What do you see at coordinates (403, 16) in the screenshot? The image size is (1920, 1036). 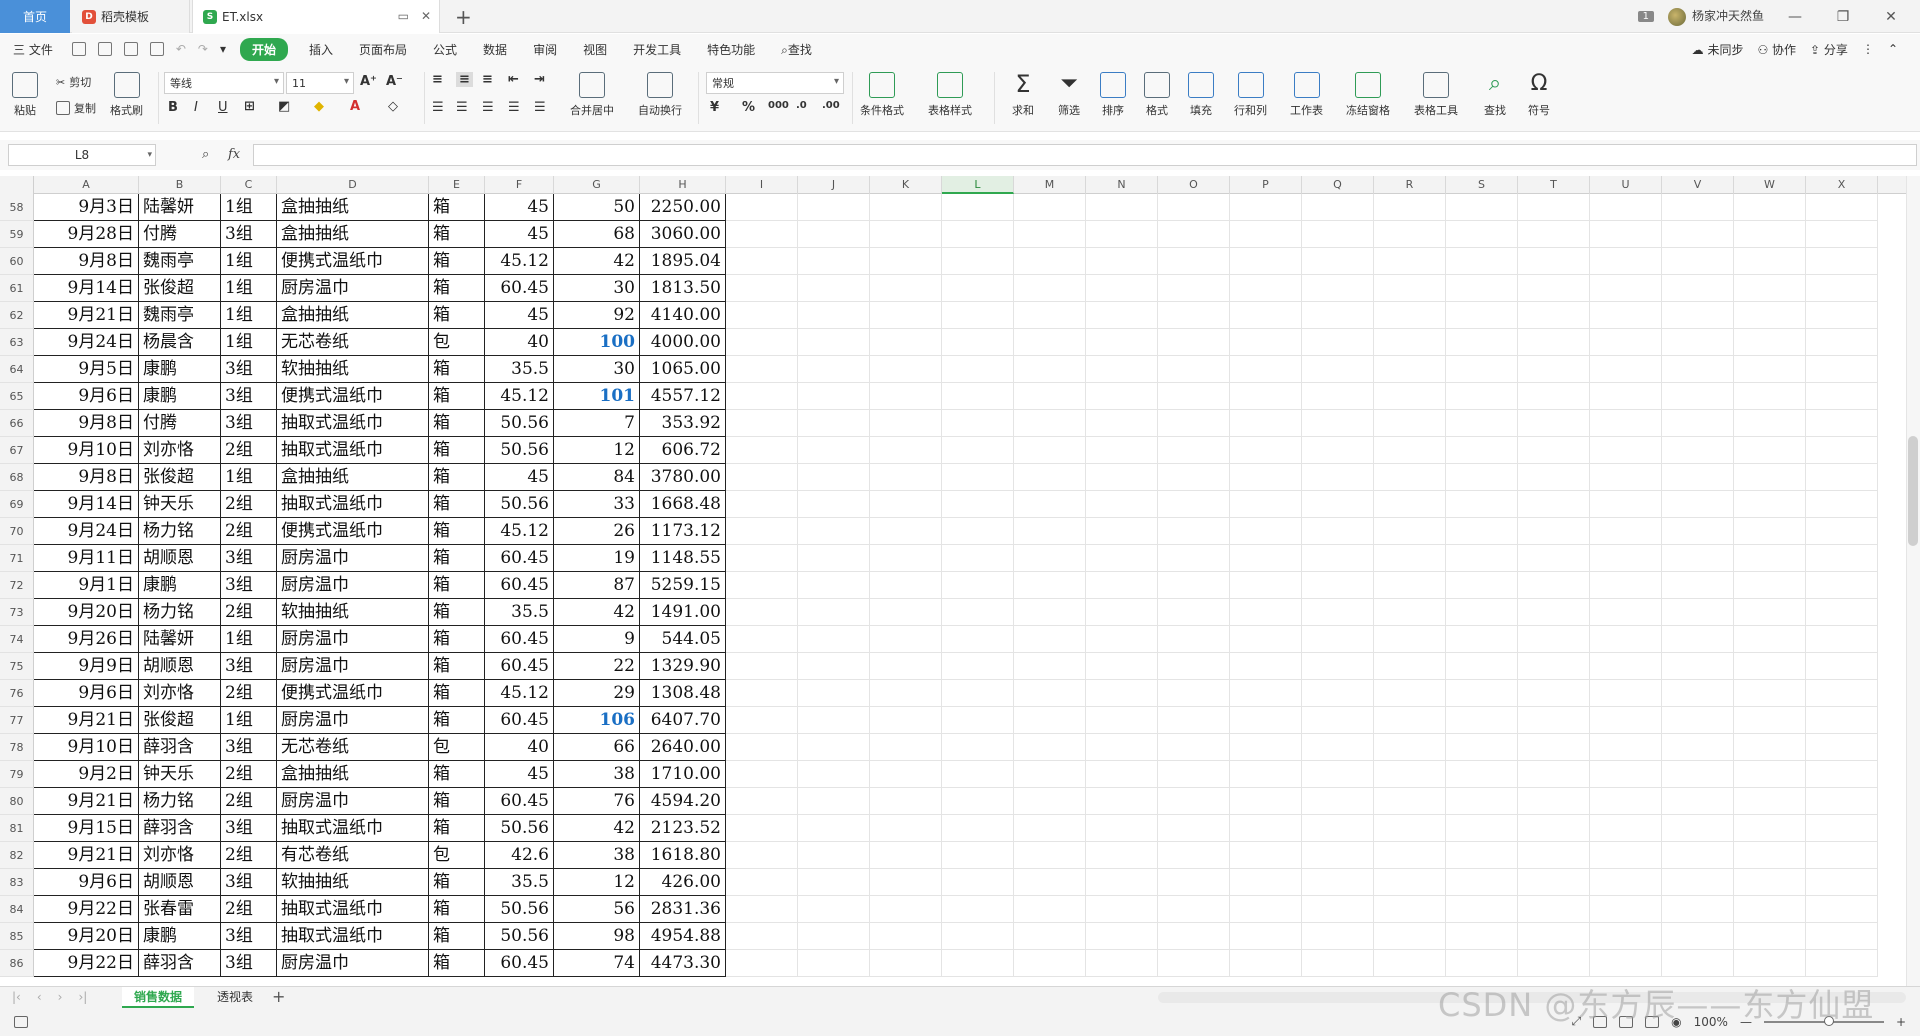 I see `pin-tab-icon: ▭` at bounding box center [403, 16].